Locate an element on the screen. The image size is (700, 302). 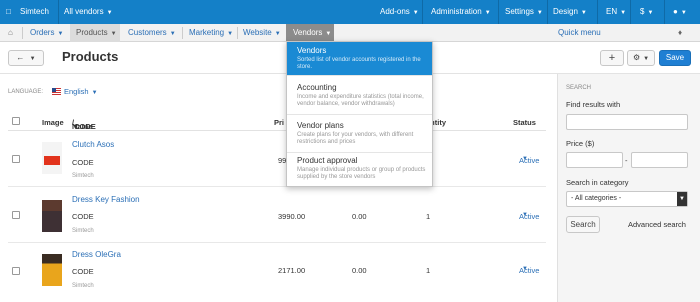
product-price: 3990.00 is located at coordinates (291, 216).